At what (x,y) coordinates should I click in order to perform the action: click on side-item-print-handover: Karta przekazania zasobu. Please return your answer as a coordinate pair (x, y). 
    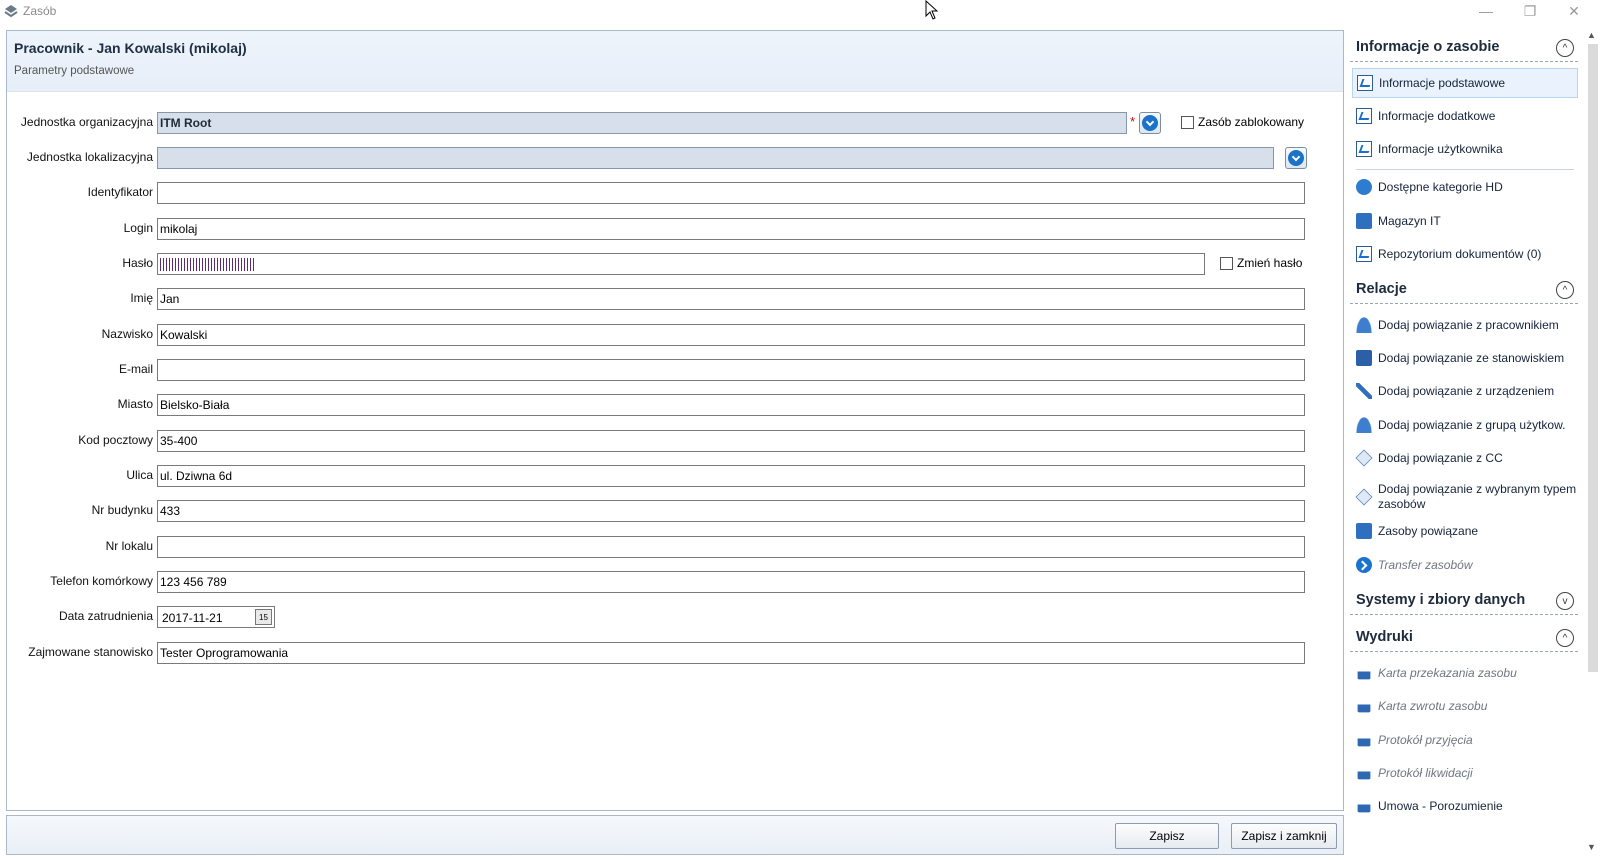
    Looking at the image, I should click on (1465, 673).